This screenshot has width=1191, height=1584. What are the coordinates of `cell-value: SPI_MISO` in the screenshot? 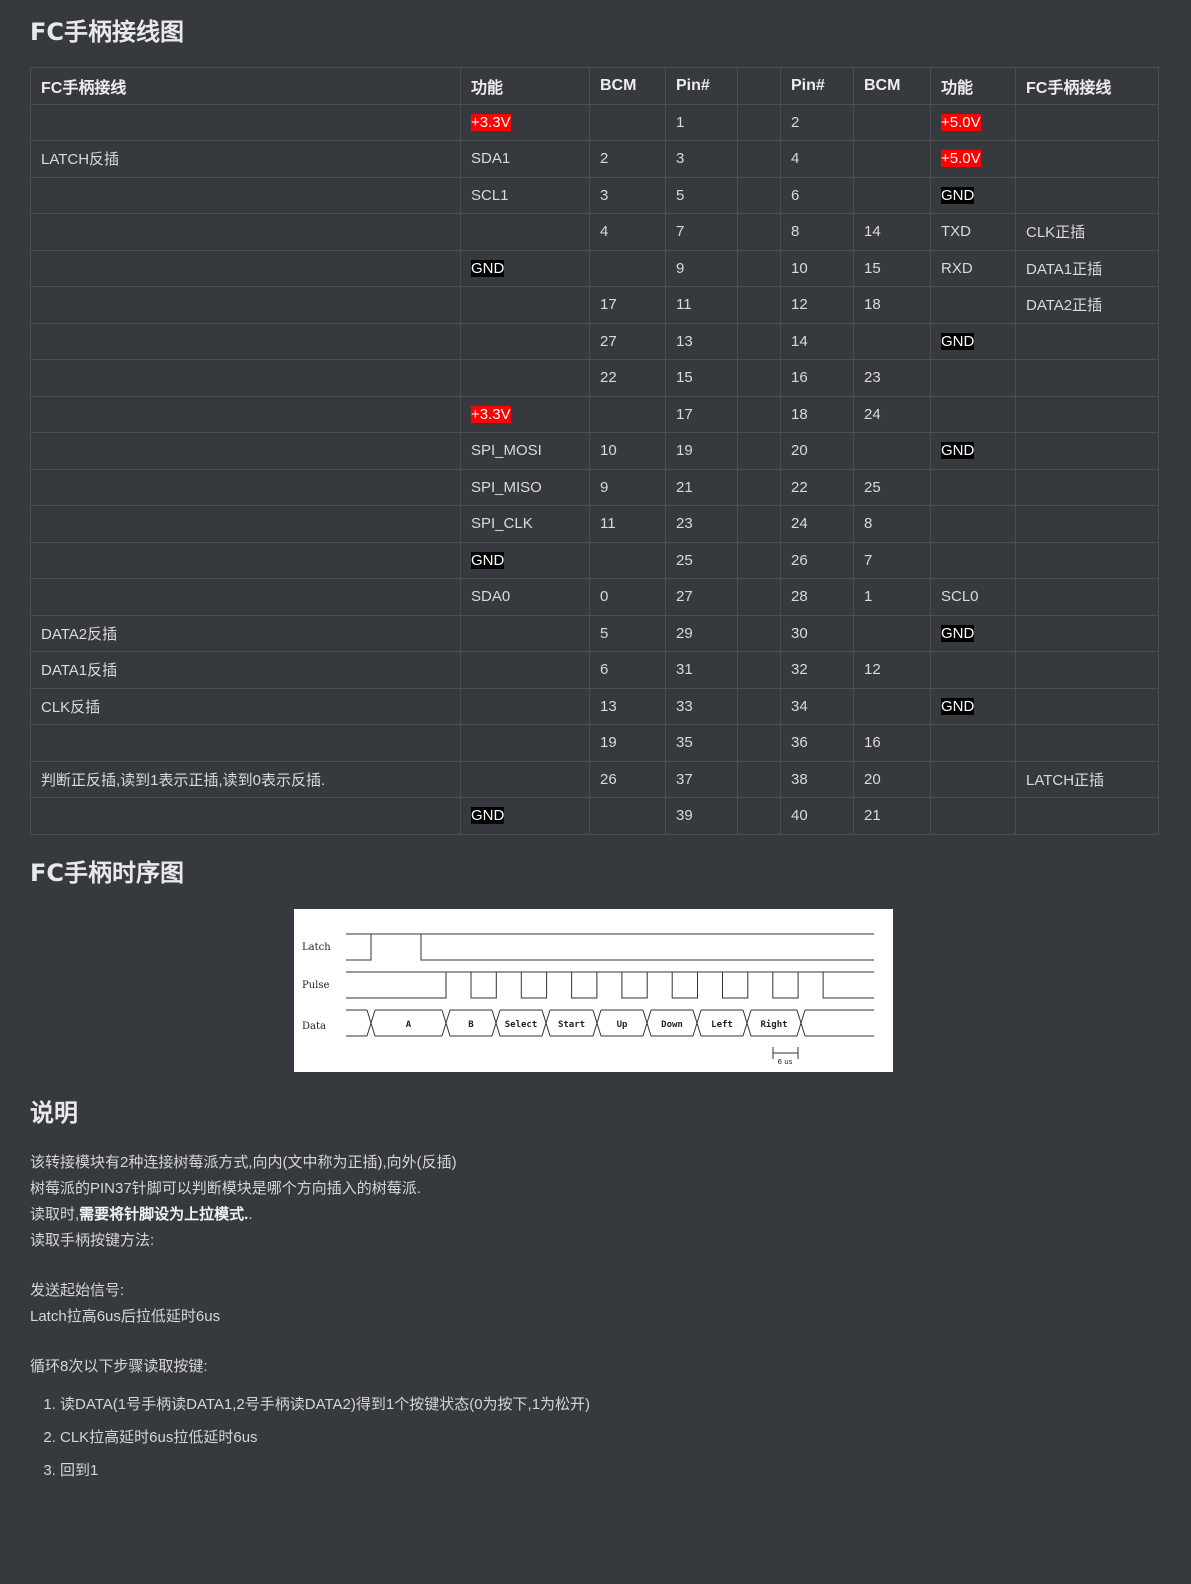 It's located at (506, 487).